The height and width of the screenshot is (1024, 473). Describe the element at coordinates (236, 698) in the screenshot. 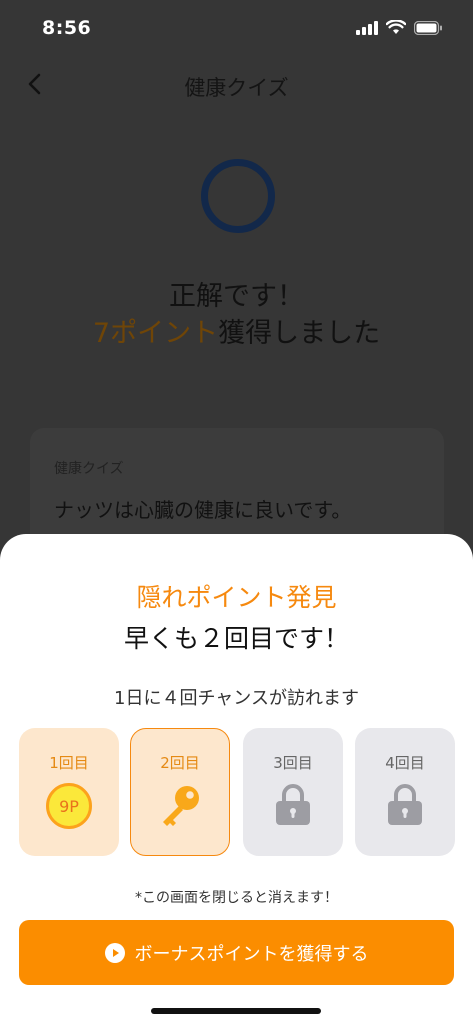

I see `chance-info: 1日に４回チャンスが訪れます` at that location.